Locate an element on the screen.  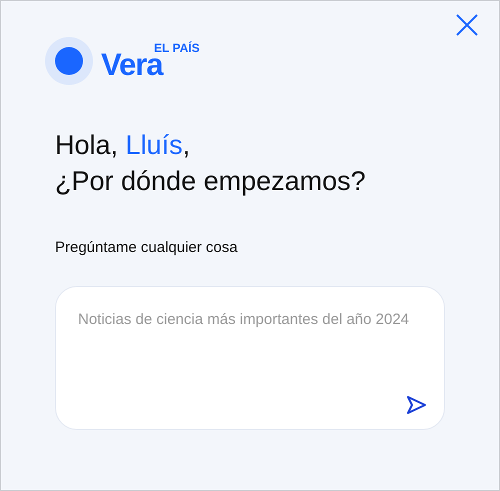
logo-icon is located at coordinates (69, 61).